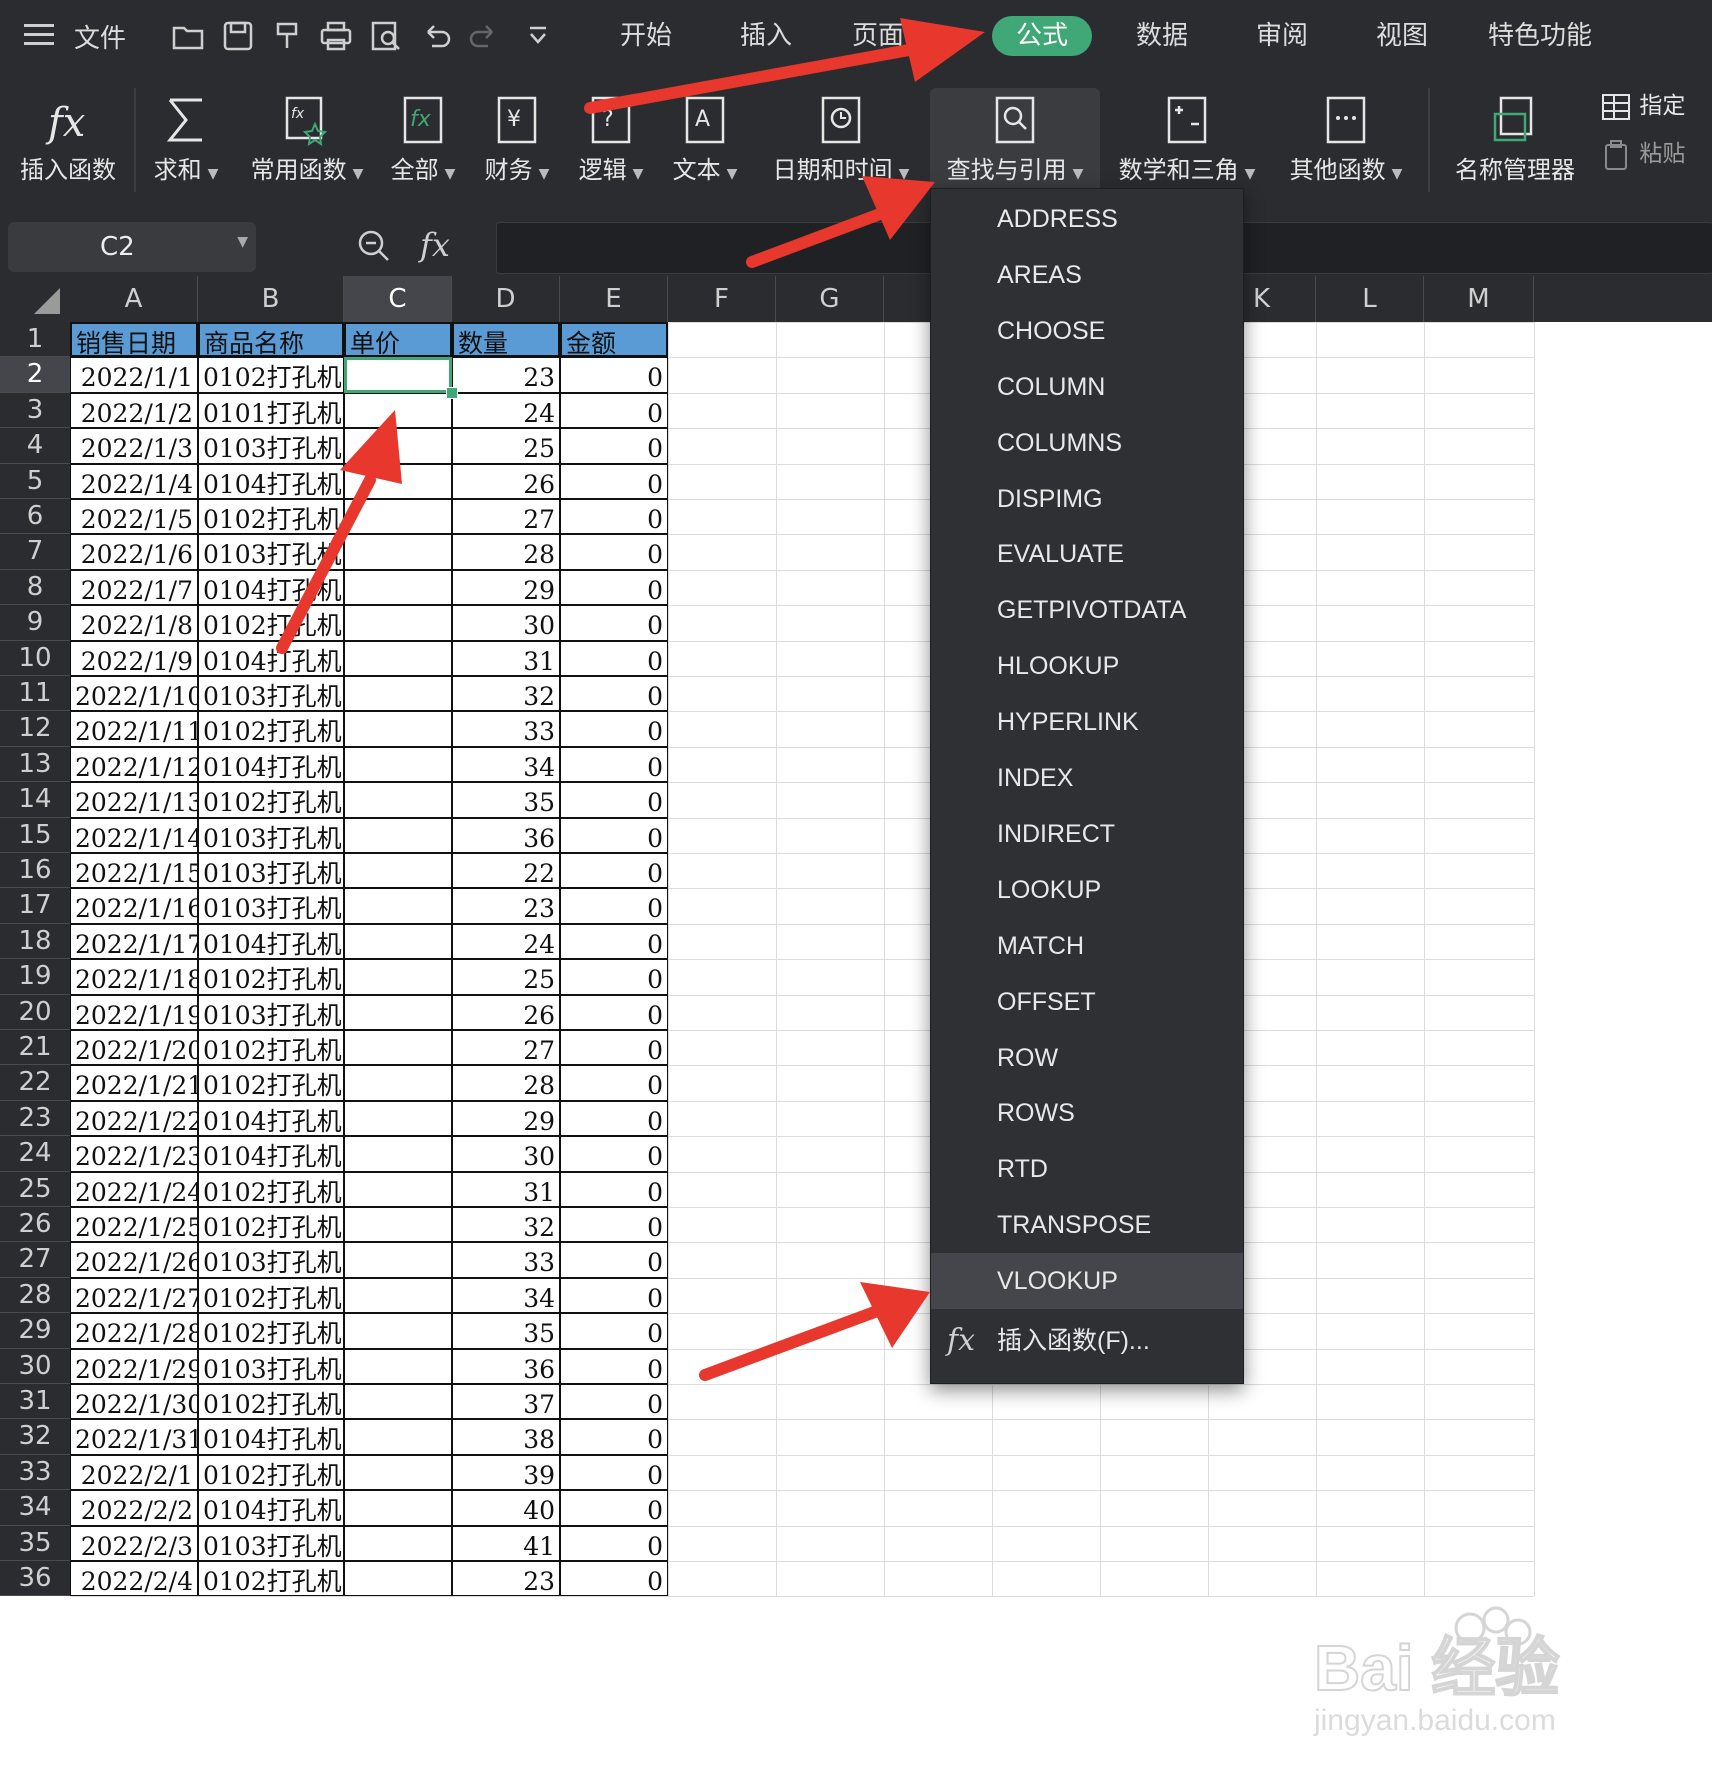 The width and height of the screenshot is (1712, 1768). I want to click on watermark-brand: Bai 经验, so click(1436, 1668).